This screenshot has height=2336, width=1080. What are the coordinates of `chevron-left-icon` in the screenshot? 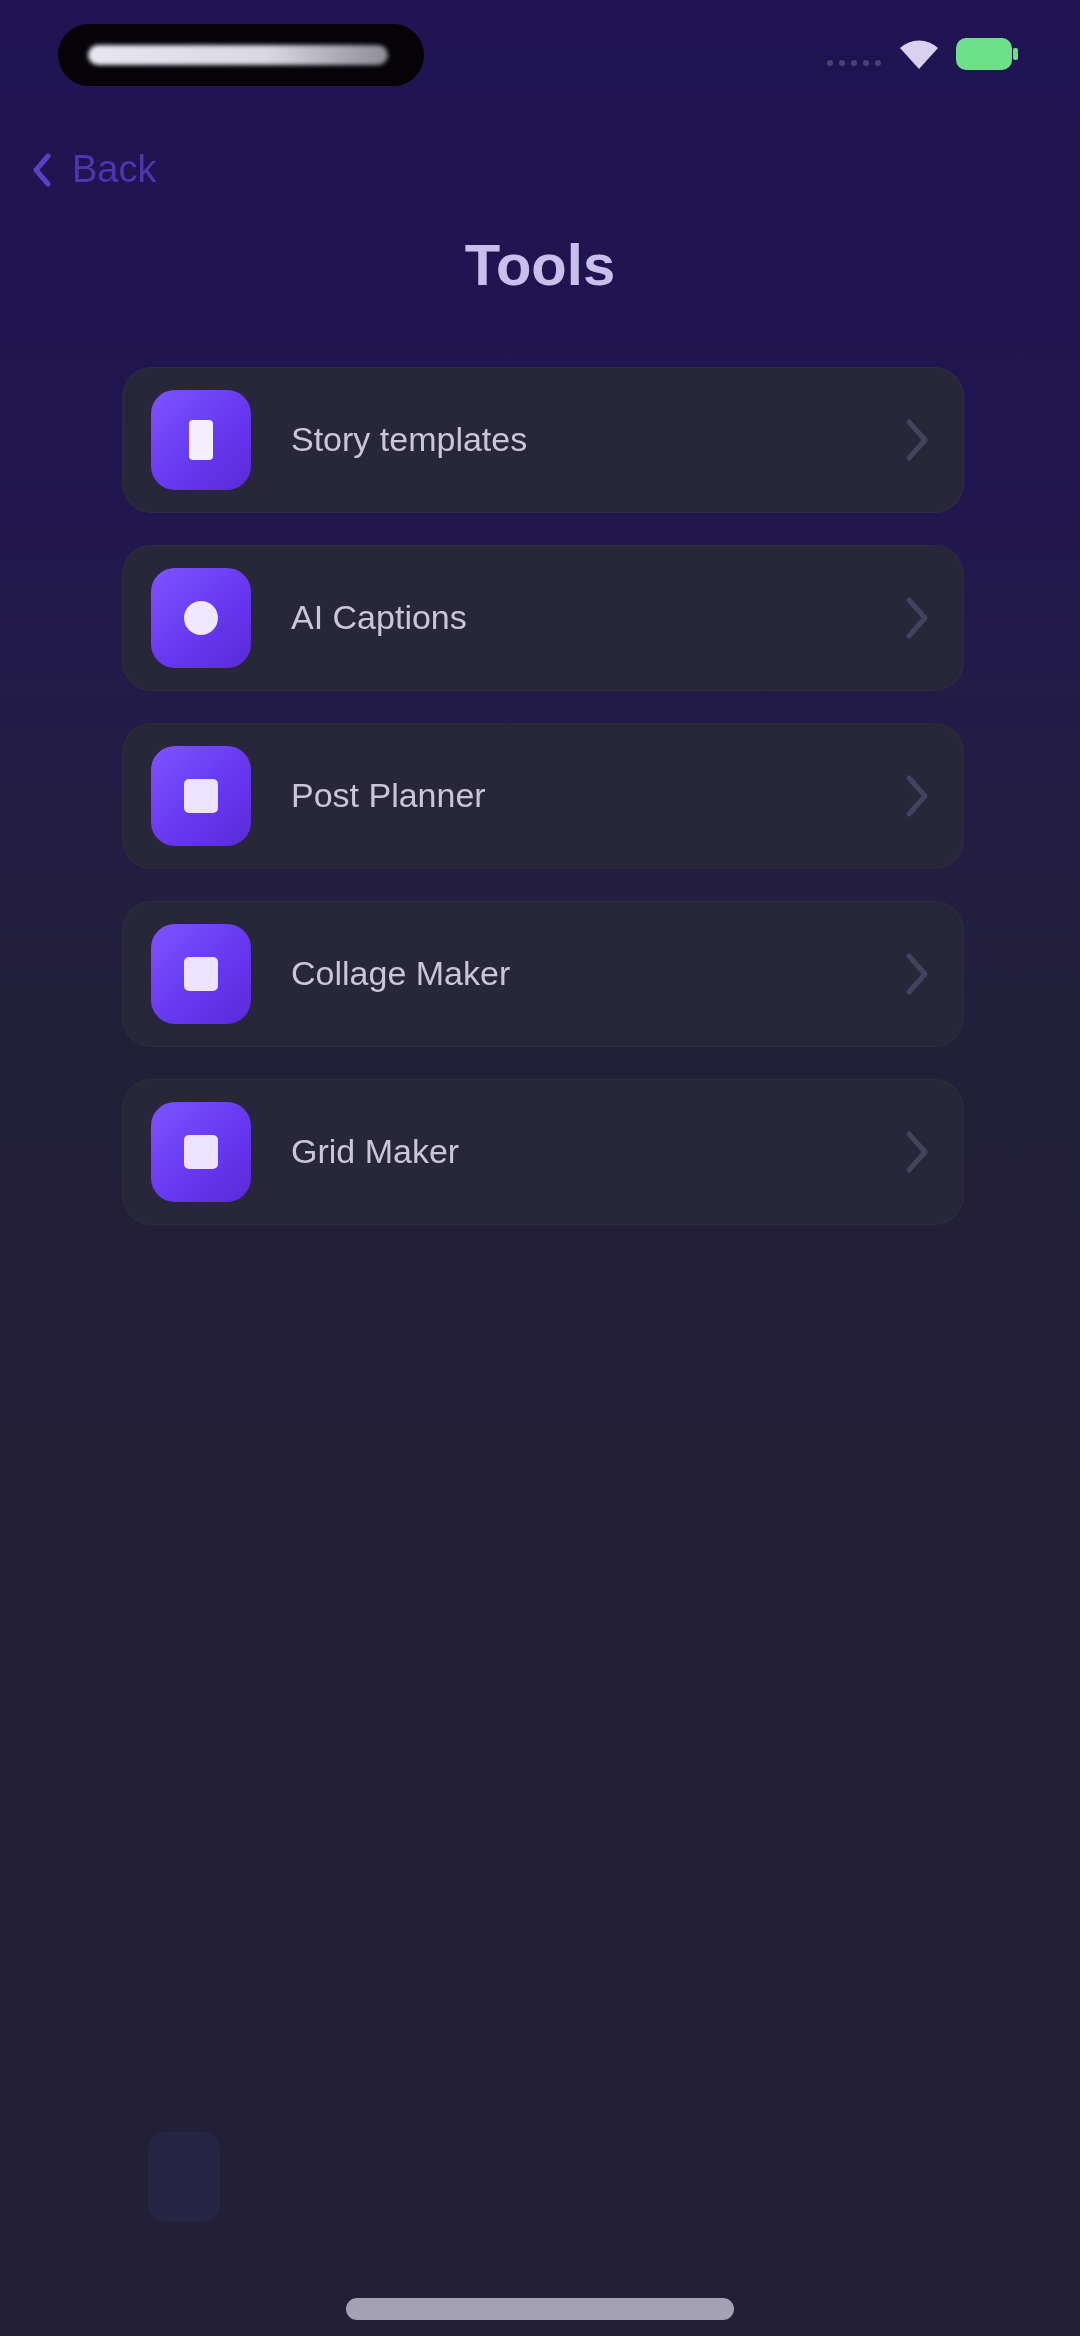 It's located at (42, 169).